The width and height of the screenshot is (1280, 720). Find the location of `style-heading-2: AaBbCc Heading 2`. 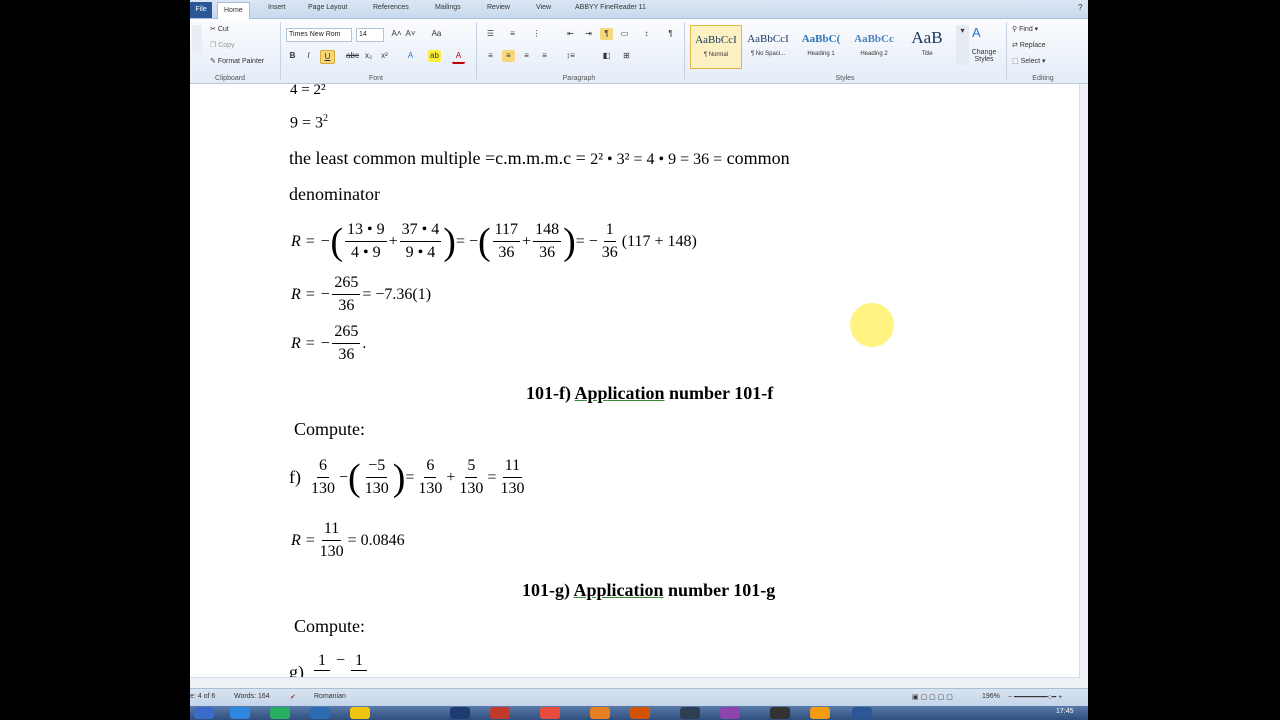

style-heading-2: AaBbCc Heading 2 is located at coordinates (874, 46).